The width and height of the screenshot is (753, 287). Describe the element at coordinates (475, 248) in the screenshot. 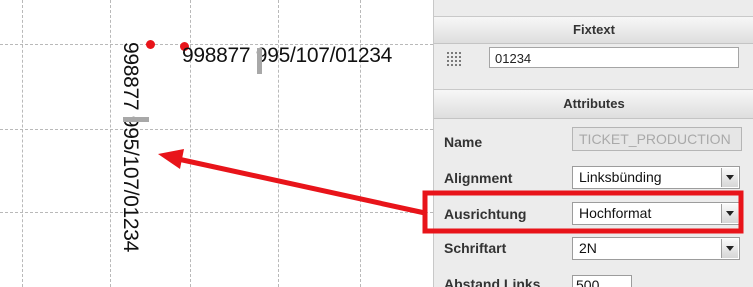

I see `schriftart-label: Schriftart` at that location.